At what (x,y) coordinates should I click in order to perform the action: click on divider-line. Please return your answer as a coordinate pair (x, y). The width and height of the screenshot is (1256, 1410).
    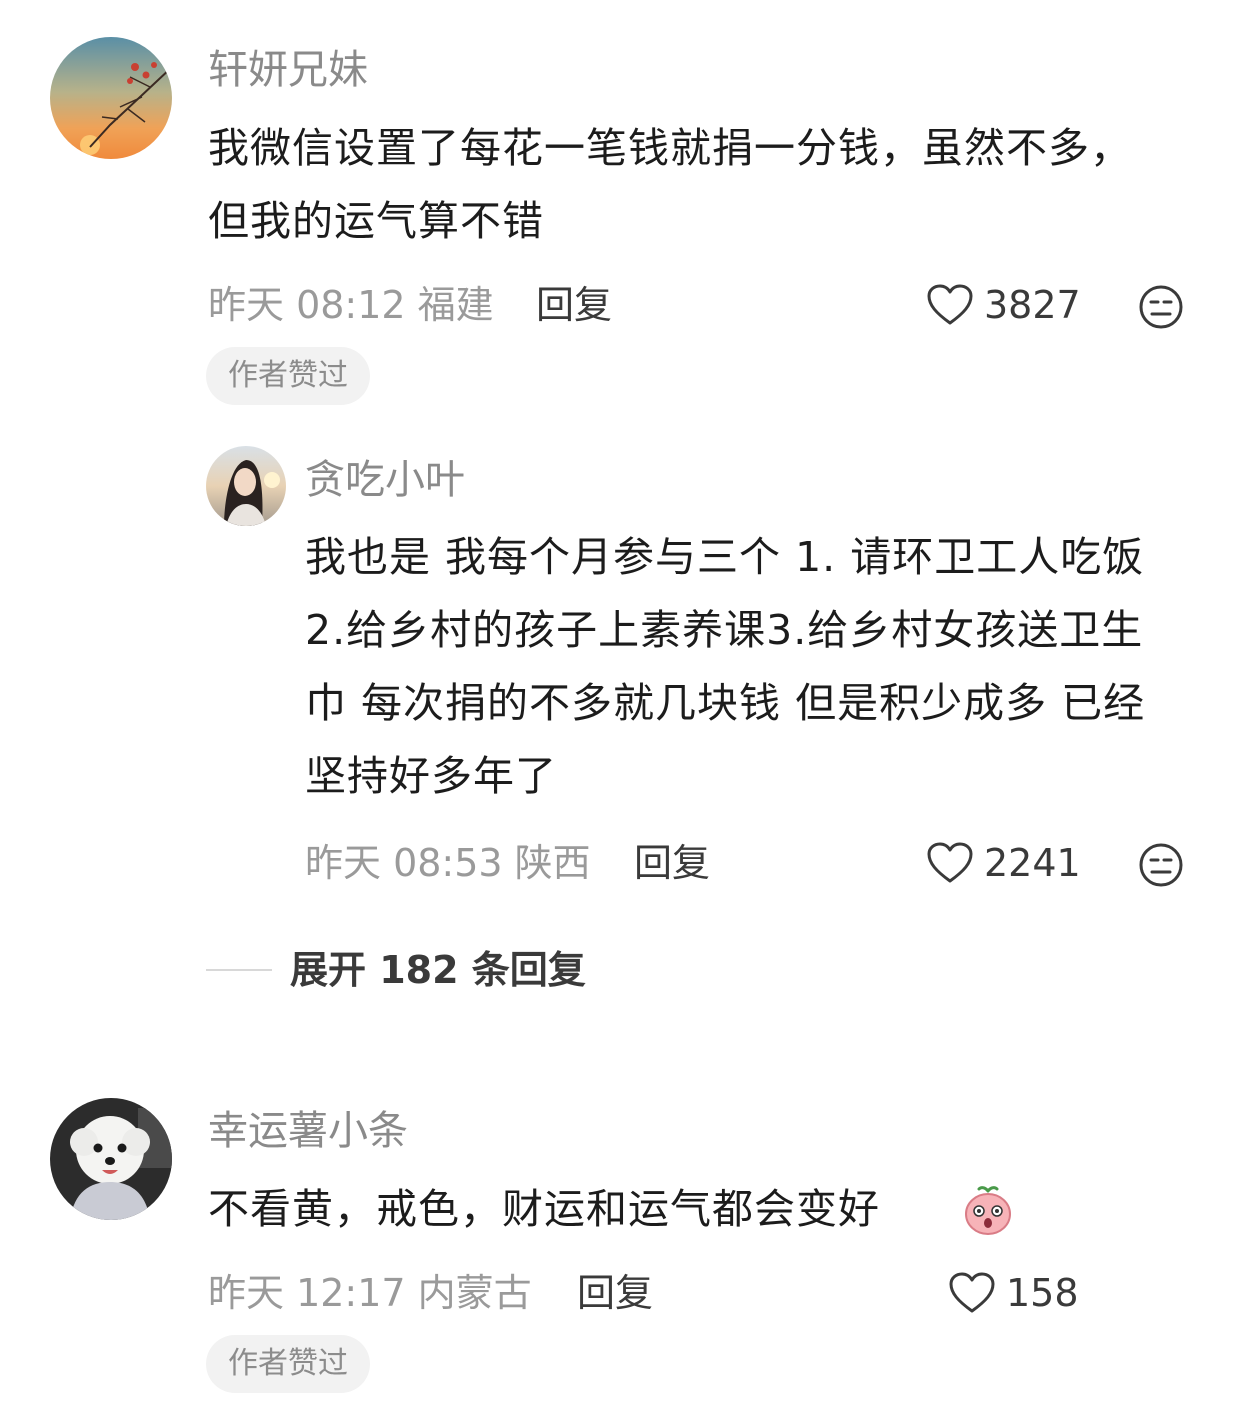
    Looking at the image, I should click on (239, 970).